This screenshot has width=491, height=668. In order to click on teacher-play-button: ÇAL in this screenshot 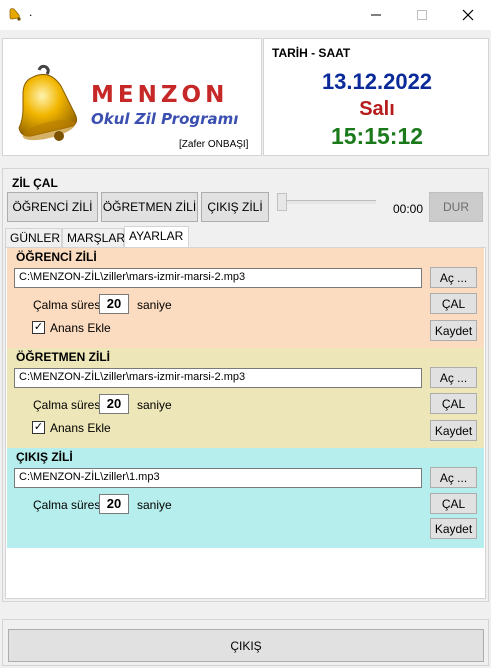, I will do `click(453, 403)`.